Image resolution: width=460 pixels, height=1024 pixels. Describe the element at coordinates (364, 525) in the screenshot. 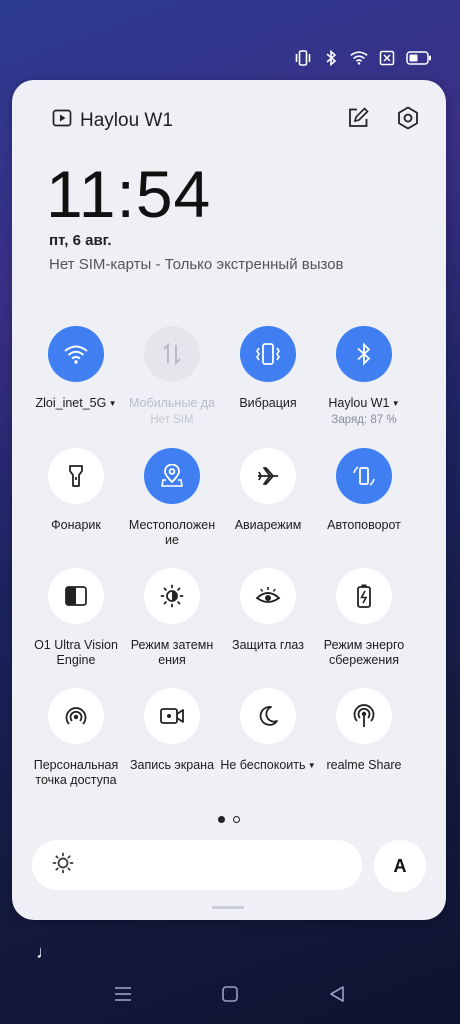

I see `quick-tile-label-text: Автоповорот` at that location.